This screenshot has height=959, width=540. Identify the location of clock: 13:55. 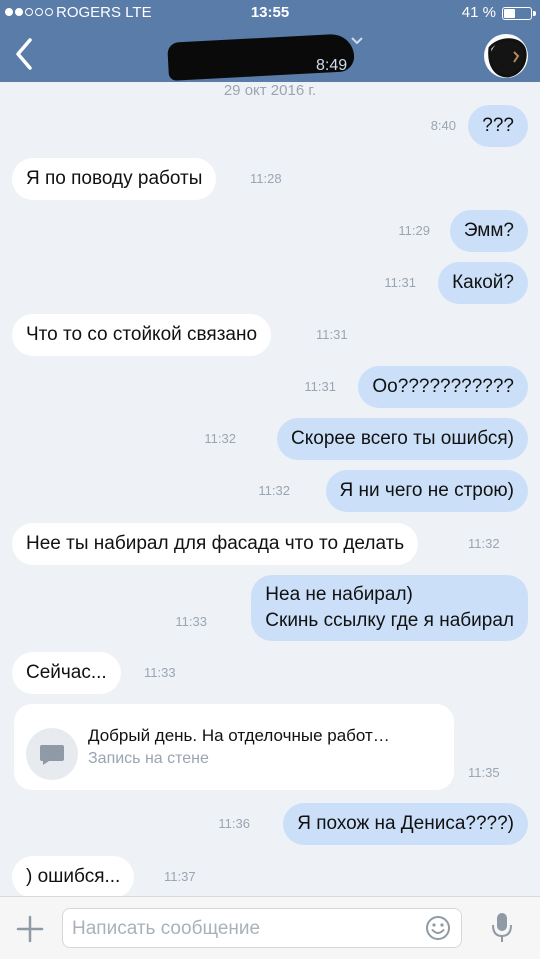
(270, 12).